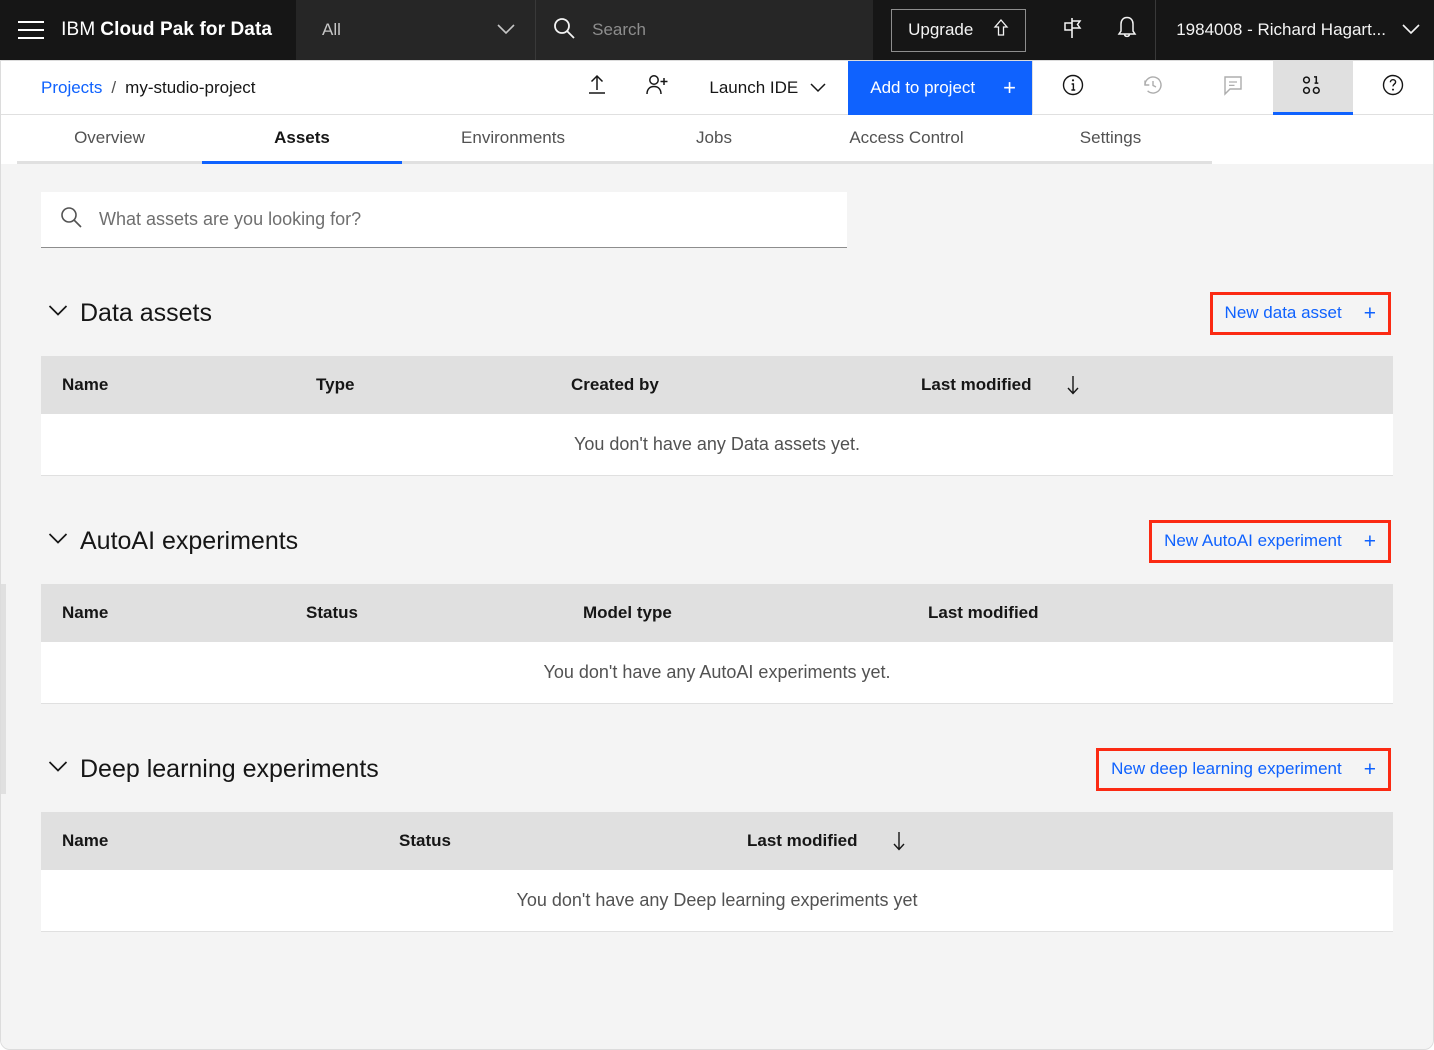 This screenshot has height=1050, width=1434. I want to click on new-data-asset-label: New data asset, so click(1283, 312).